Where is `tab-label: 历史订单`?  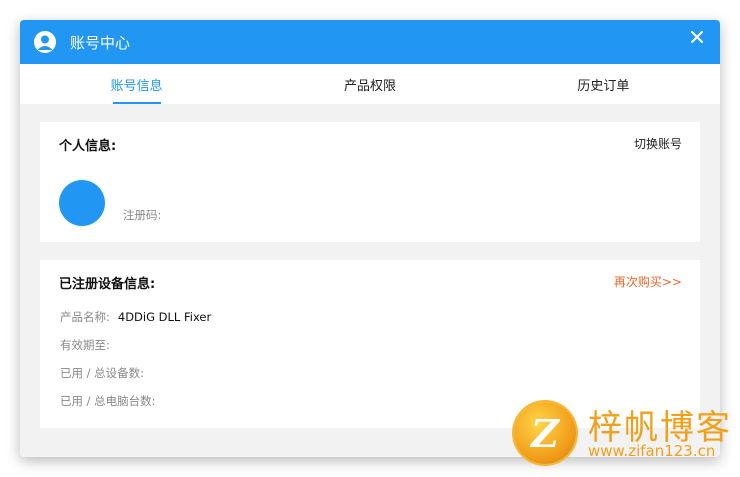 tab-label: 历史订单 is located at coordinates (603, 86).